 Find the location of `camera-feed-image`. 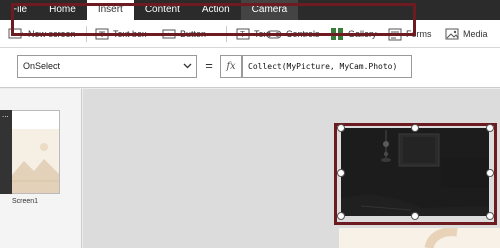

camera-feed-image is located at coordinates (415, 172).